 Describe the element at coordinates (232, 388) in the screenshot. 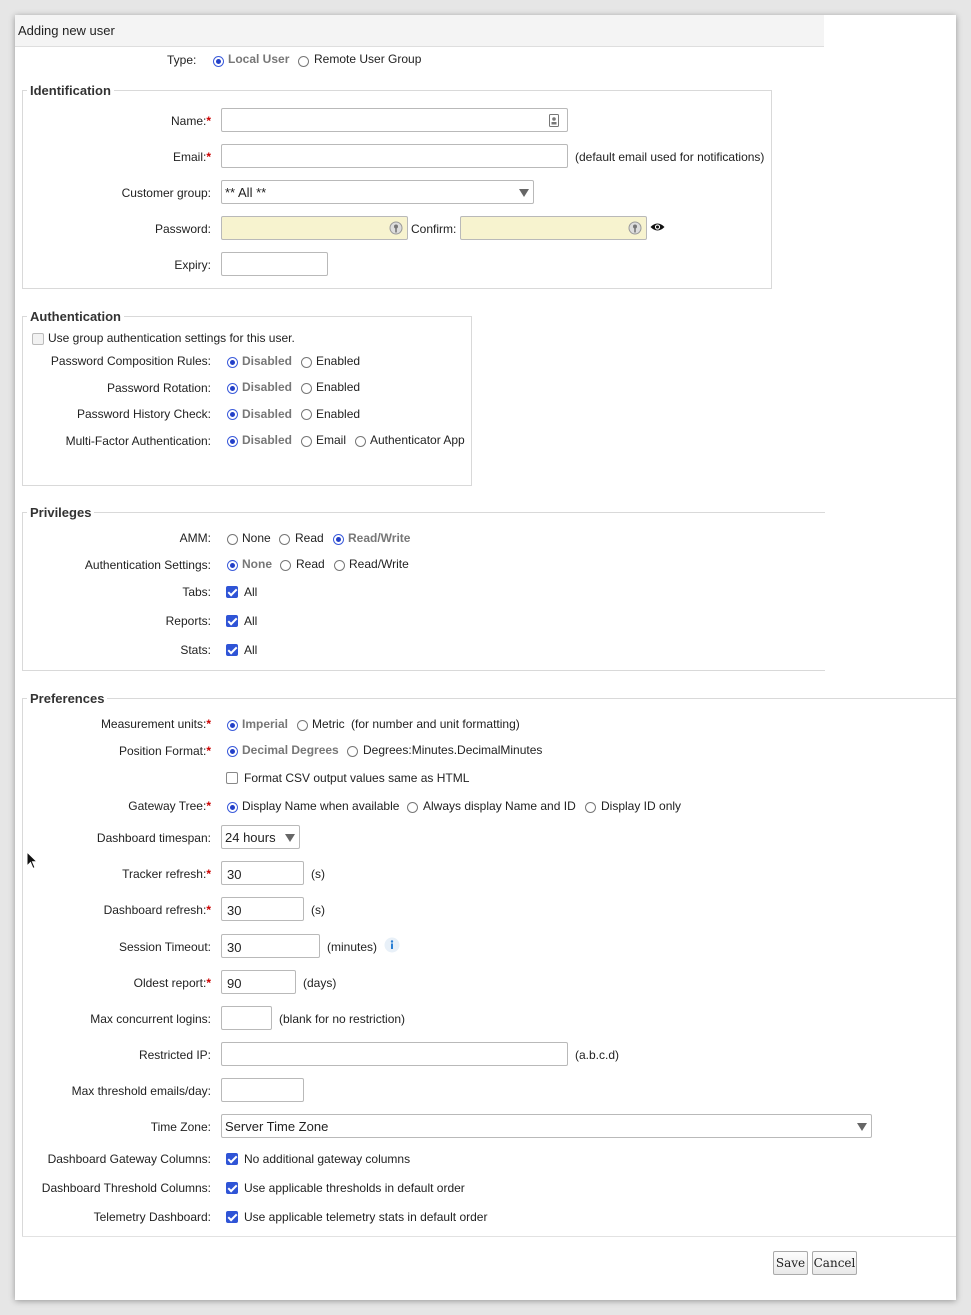

I see `rotation-disabled-radio` at that location.